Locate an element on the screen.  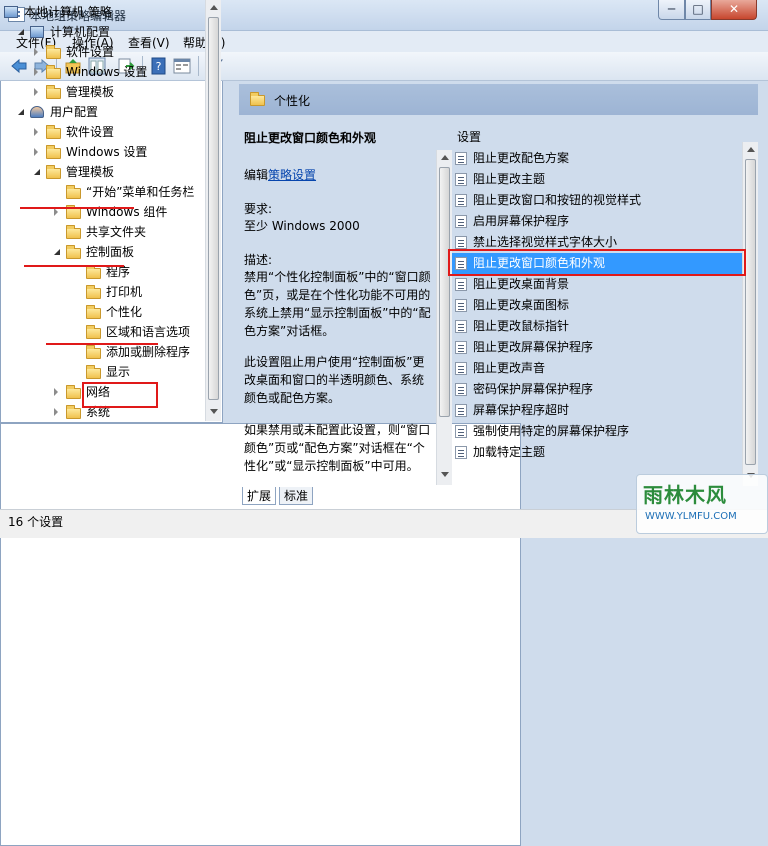
tree-item: 用户配置 is located at coordinates (100, 112).